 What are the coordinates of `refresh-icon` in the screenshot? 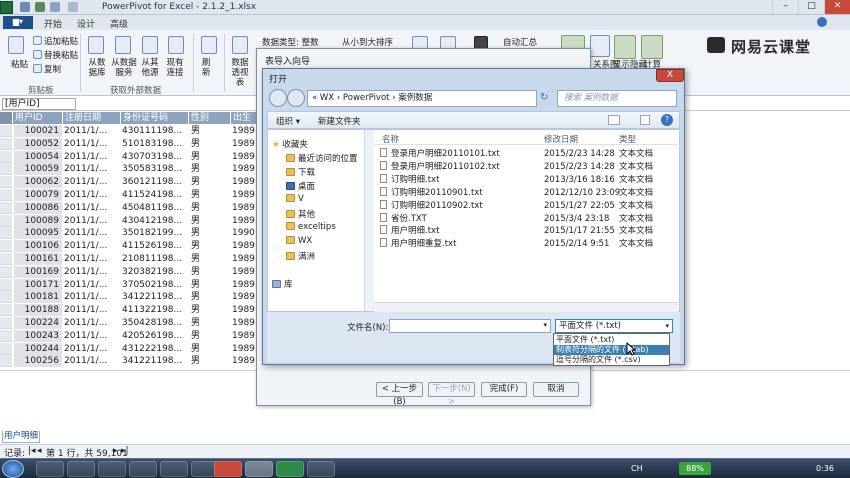 It's located at (209, 45).